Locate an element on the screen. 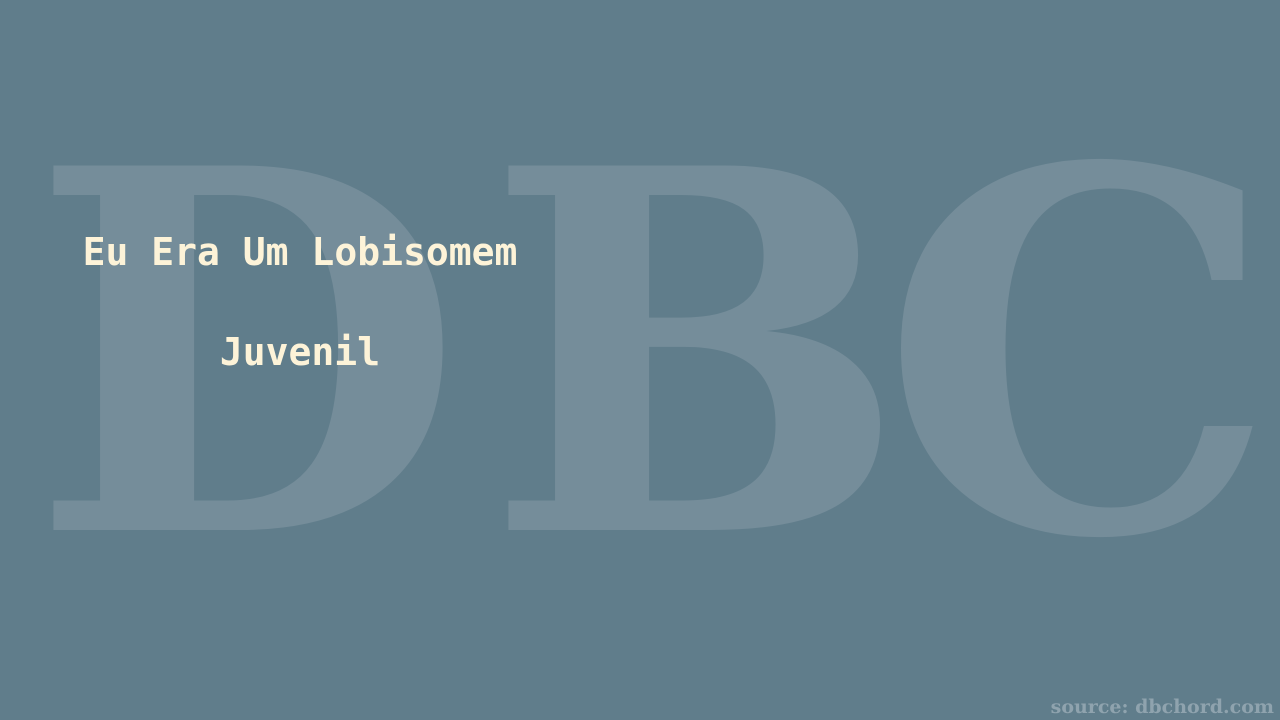 The width and height of the screenshot is (1280, 720). song-title: Eu Era Um Lobisomem is located at coordinates (300, 252).